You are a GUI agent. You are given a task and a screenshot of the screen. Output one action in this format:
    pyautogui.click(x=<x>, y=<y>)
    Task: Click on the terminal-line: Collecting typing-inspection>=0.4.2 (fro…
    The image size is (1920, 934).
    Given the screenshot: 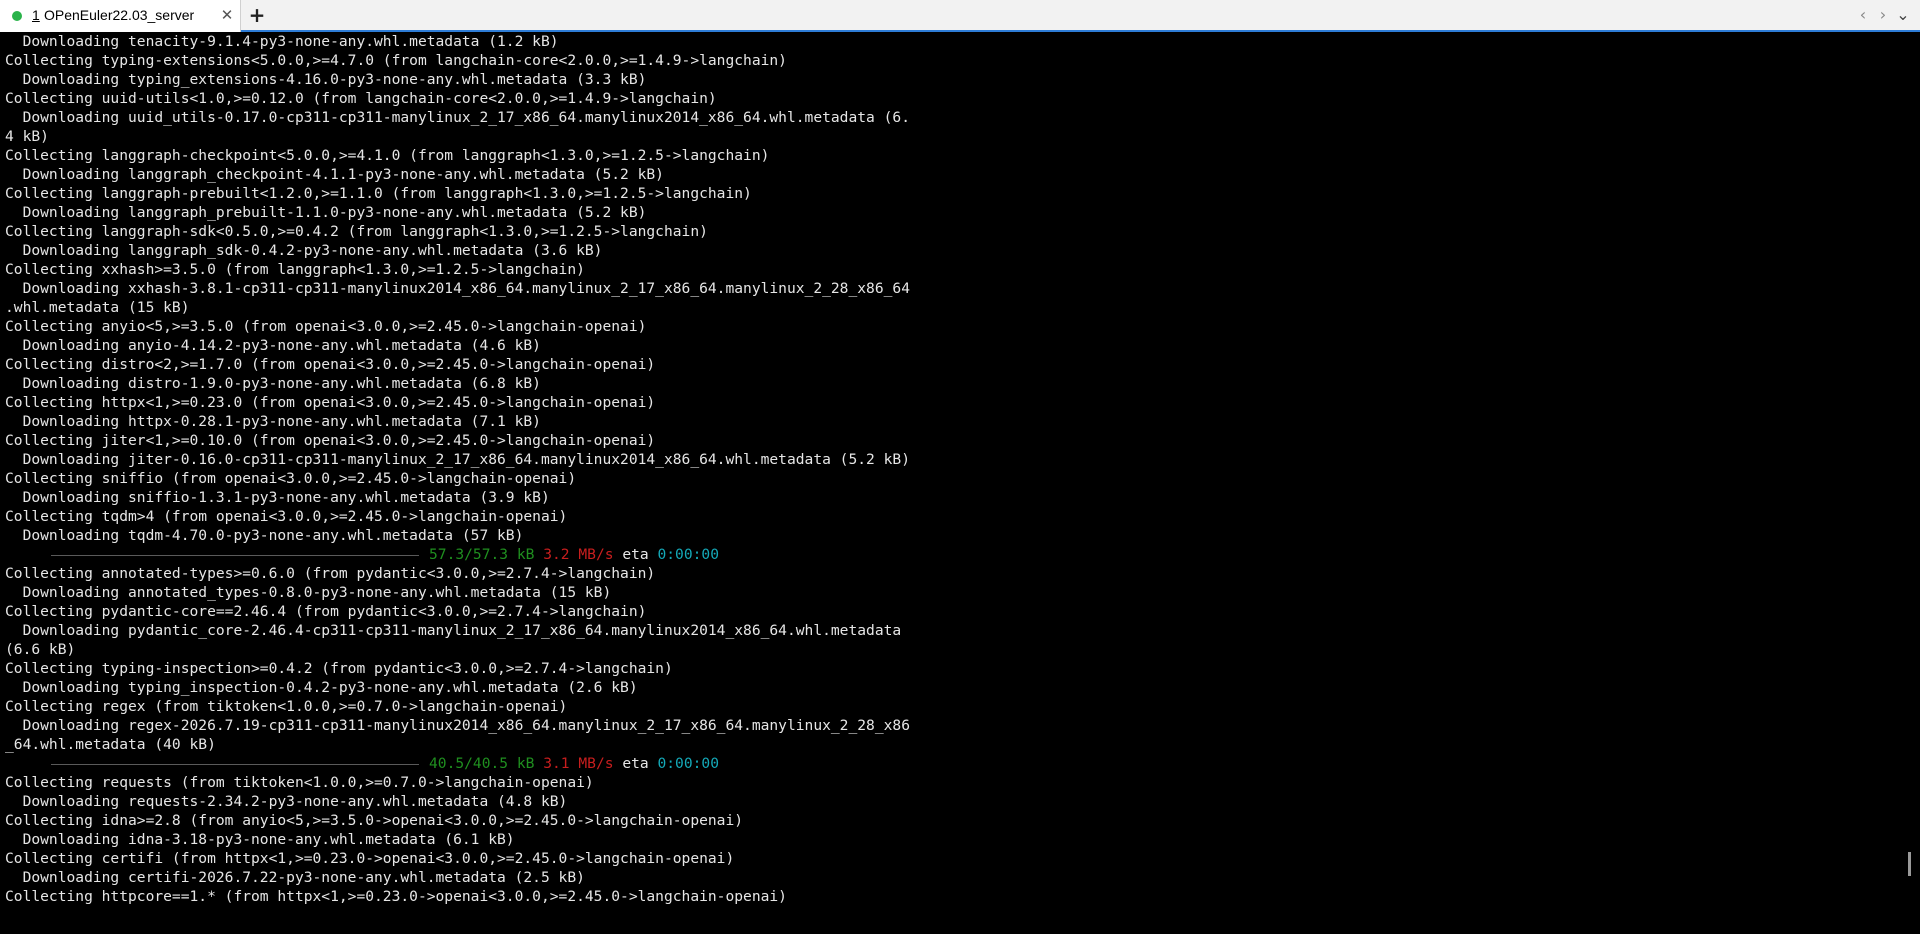 What is the action you would take?
    pyautogui.click(x=339, y=668)
    